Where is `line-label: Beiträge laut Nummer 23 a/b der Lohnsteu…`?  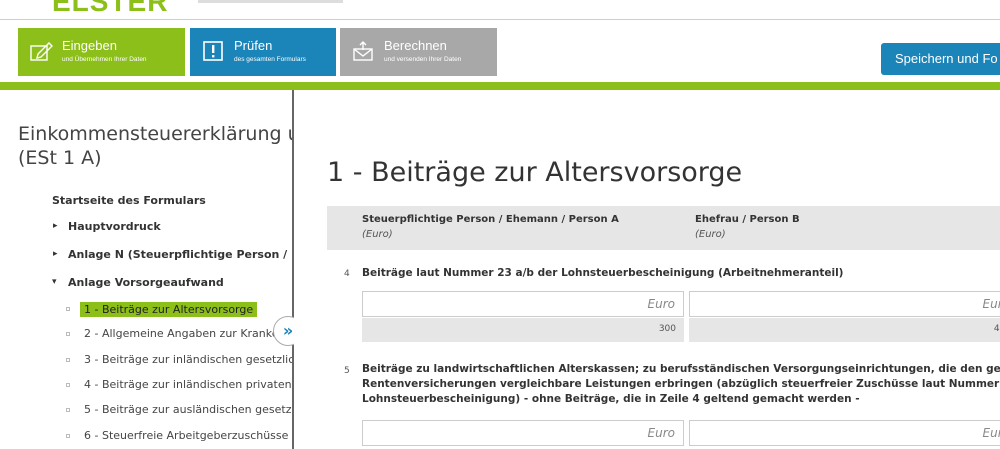 line-label: Beiträge laut Nummer 23 a/b der Lohnsteu… is located at coordinates (602, 273).